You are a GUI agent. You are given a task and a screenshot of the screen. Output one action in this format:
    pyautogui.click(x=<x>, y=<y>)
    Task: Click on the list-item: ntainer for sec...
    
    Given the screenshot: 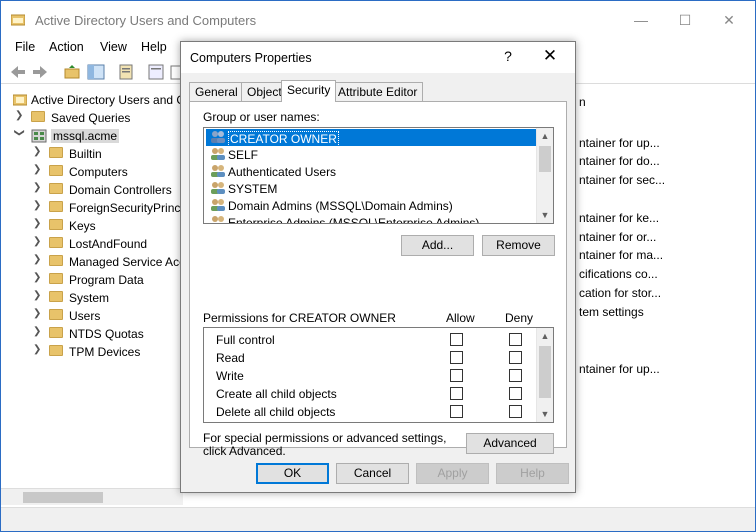 What is the action you would take?
    pyautogui.click(x=622, y=180)
    